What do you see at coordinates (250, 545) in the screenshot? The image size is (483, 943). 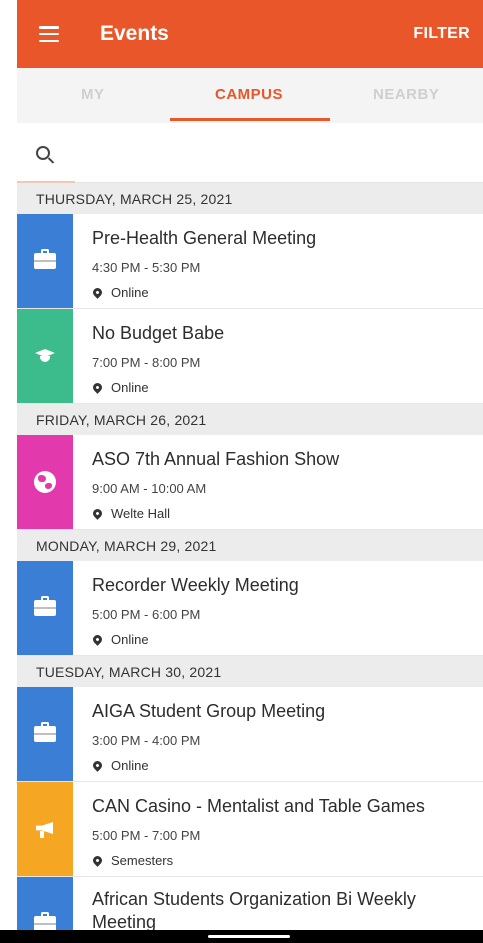 I see `date-header: MONDAY, MARCH 29, 2021` at bounding box center [250, 545].